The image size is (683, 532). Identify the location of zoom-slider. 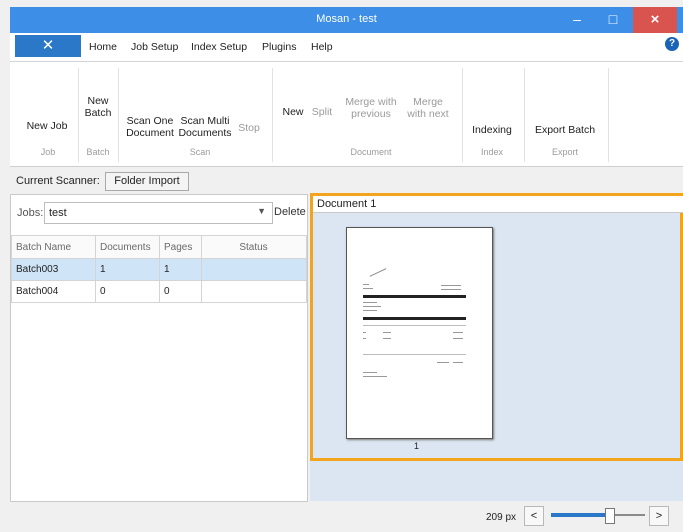
(598, 516).